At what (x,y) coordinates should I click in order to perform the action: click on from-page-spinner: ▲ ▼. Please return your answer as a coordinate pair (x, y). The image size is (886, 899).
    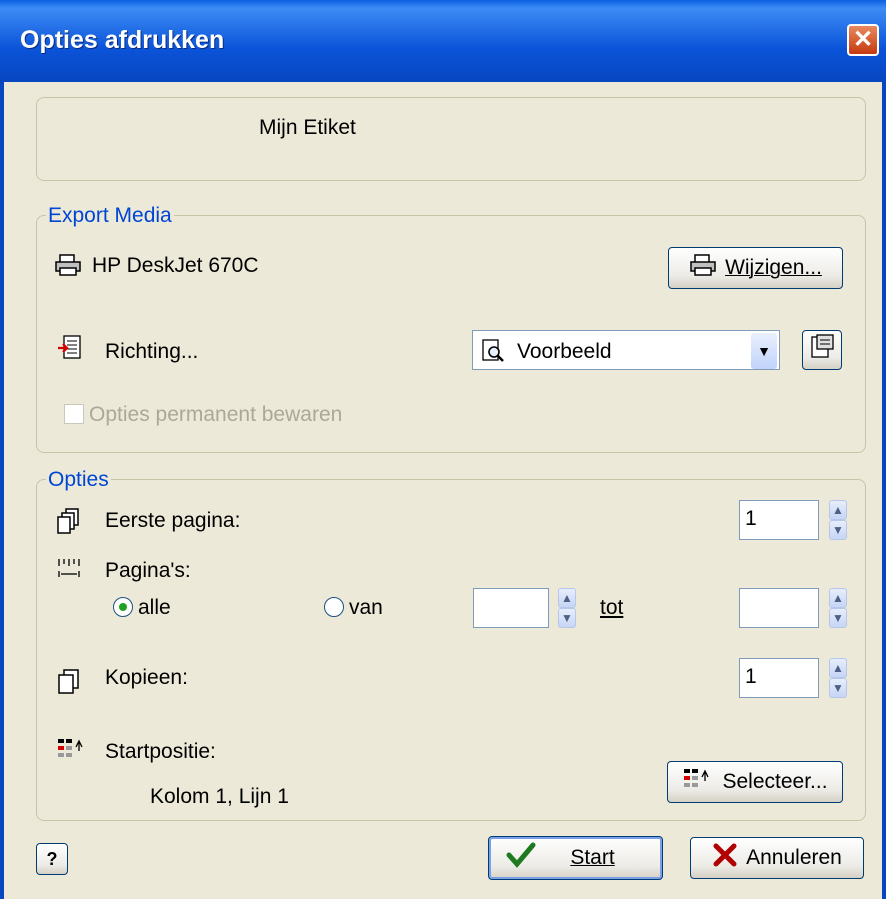
    Looking at the image, I should click on (567, 608).